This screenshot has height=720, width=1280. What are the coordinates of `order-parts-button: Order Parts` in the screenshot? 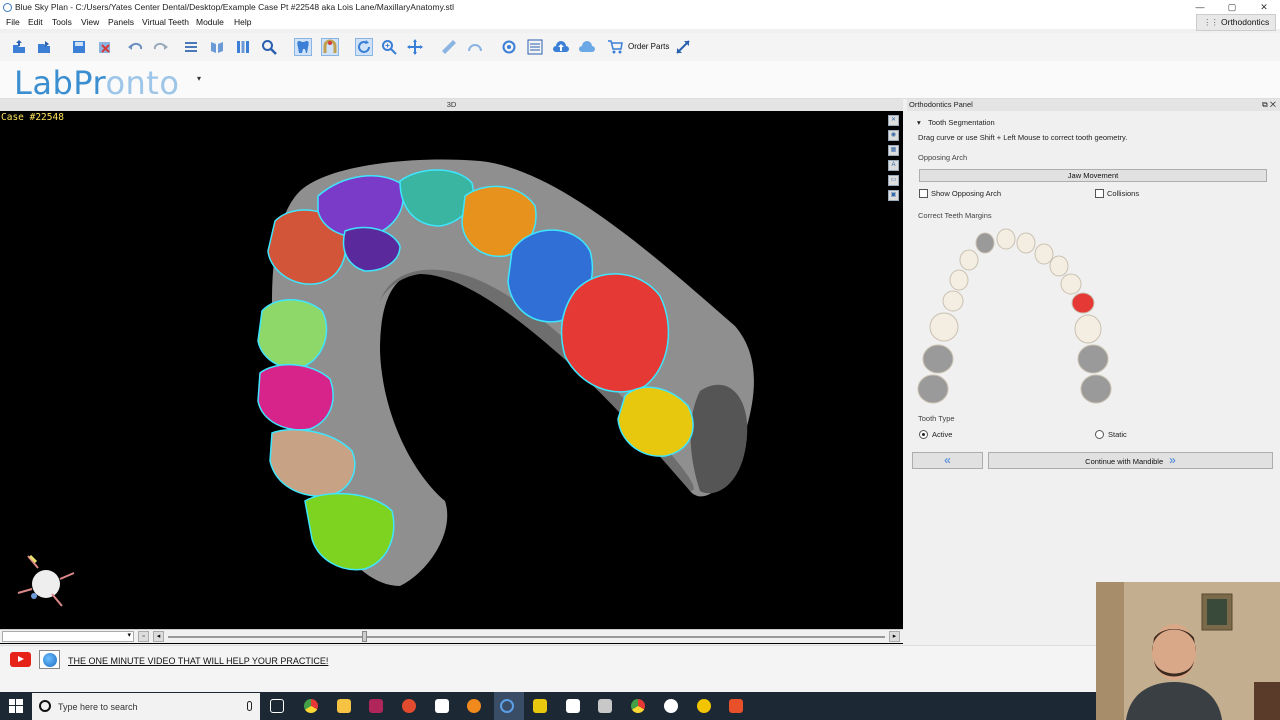 It's located at (648, 46).